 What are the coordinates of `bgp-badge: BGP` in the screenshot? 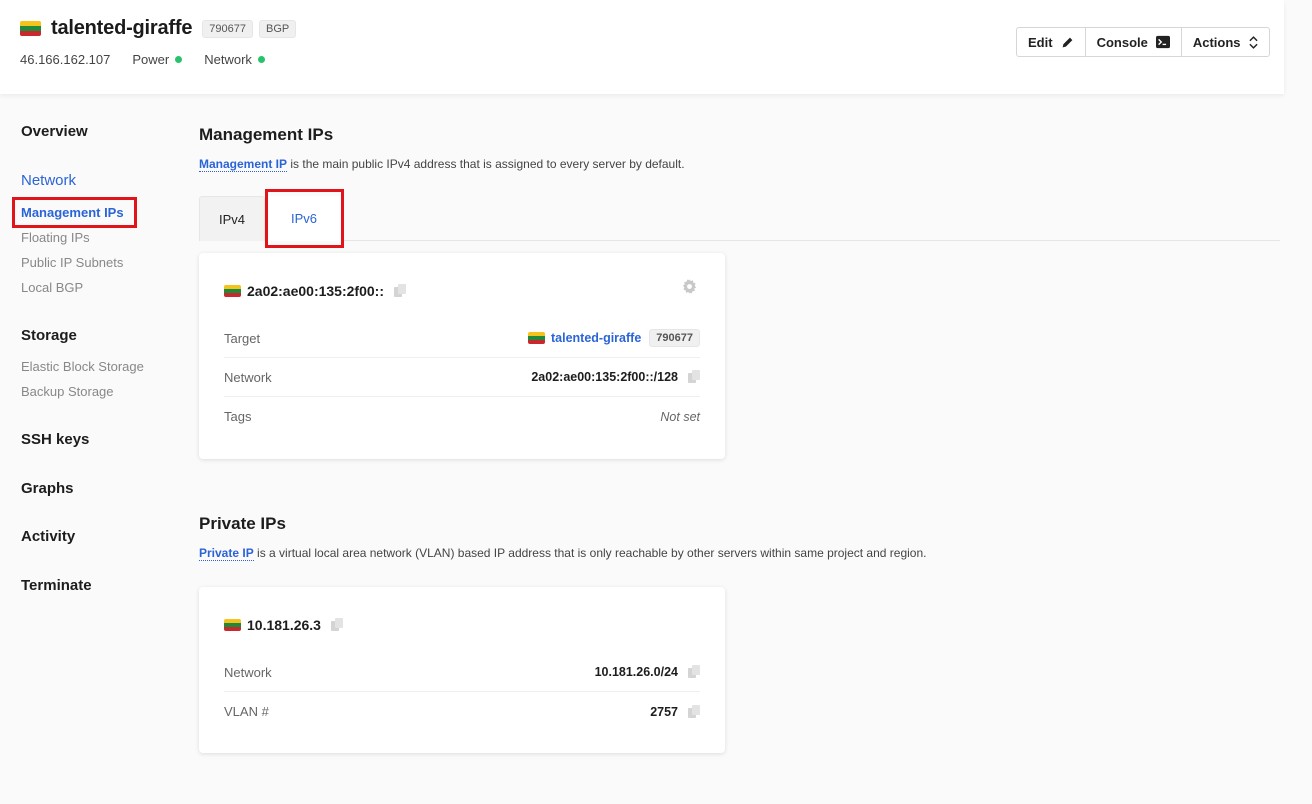 It's located at (277, 28).